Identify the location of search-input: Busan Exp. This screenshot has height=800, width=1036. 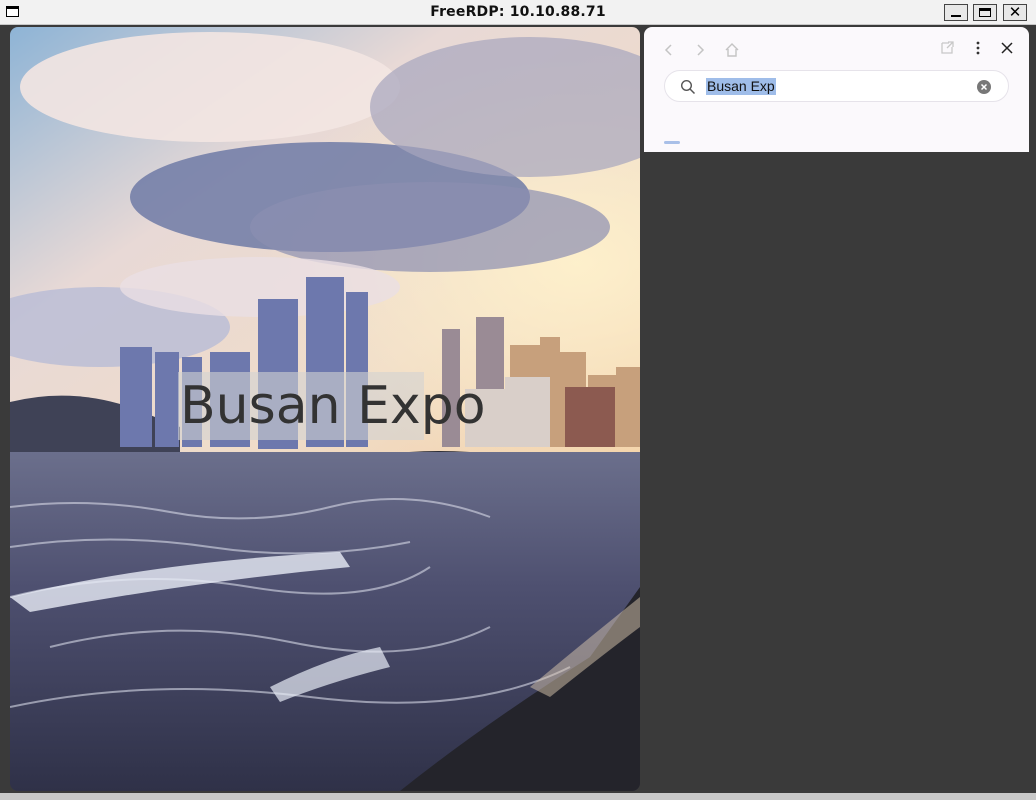
(836, 86).